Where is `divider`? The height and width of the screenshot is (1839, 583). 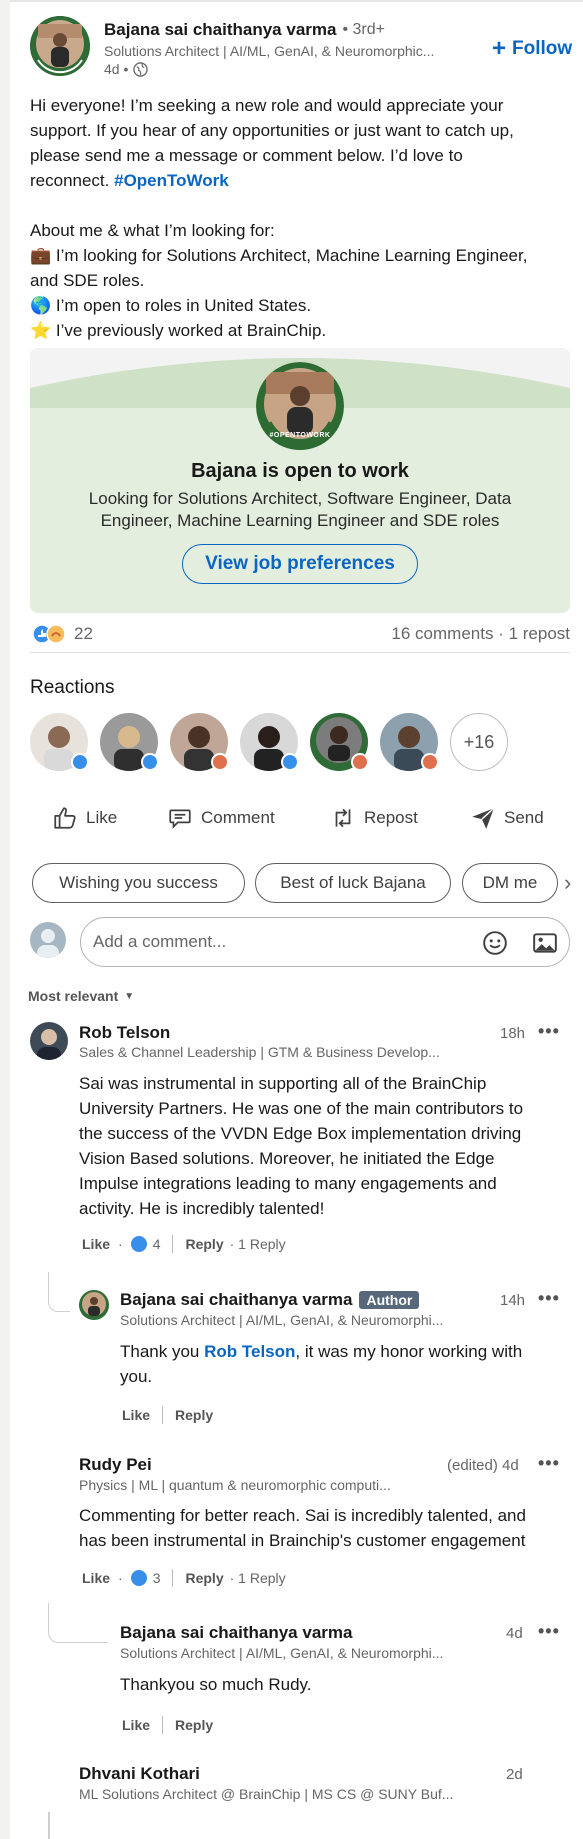
divider is located at coordinates (300, 652).